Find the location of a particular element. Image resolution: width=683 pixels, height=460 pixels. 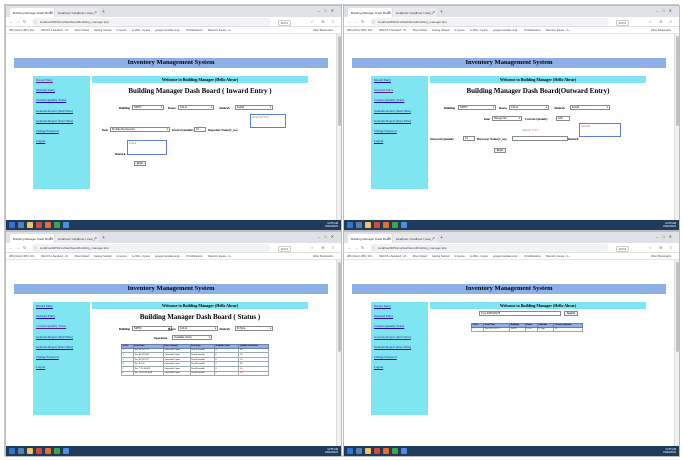

search-input: Tyre R15/315/75 is located at coordinates (520, 313).